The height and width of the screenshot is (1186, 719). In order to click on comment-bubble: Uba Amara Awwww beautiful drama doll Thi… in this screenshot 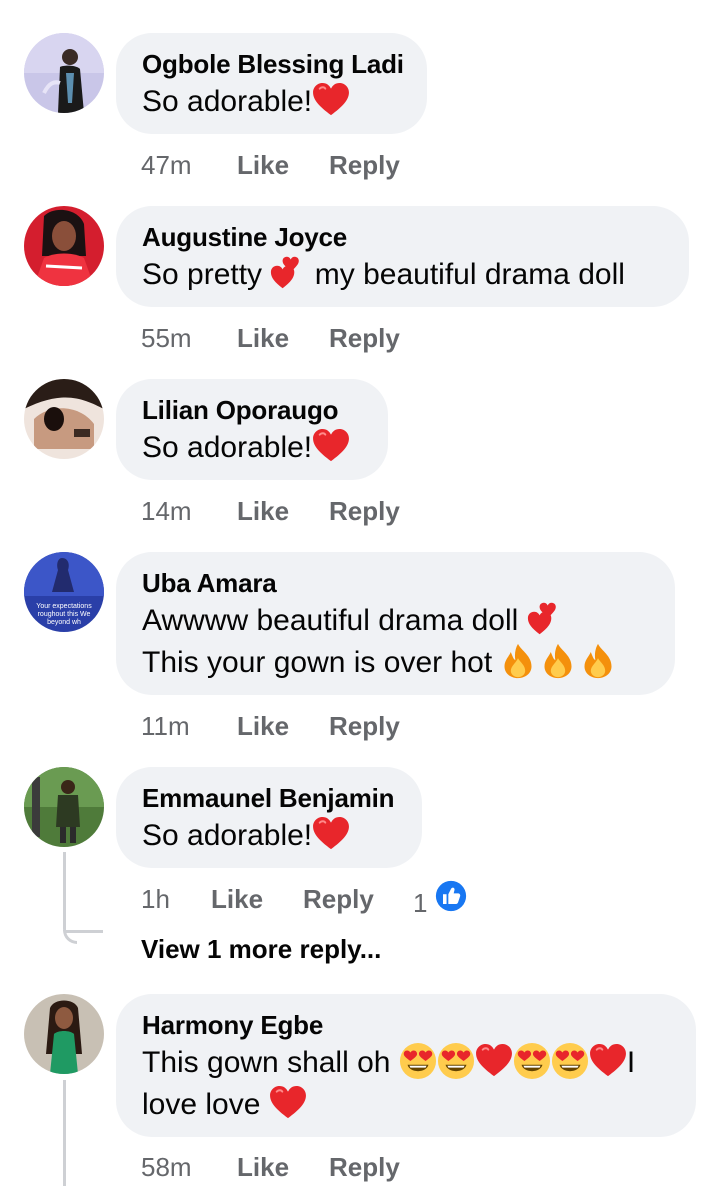, I will do `click(395, 623)`.